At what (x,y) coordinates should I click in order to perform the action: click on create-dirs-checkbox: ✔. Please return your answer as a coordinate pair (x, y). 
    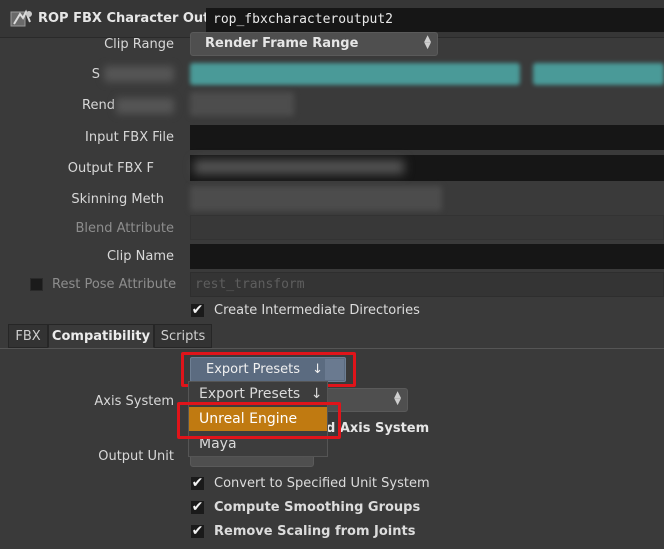
    Looking at the image, I should click on (197, 310).